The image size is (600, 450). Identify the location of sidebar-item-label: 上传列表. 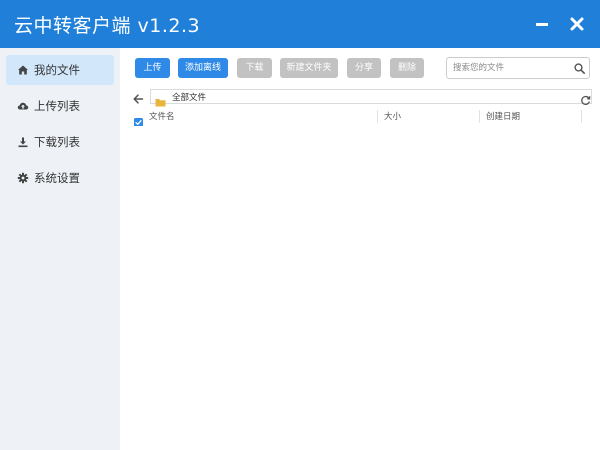
(57, 106).